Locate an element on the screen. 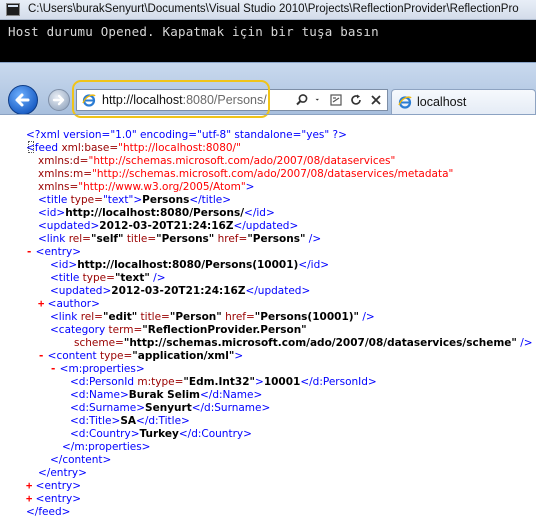 Image resolution: width=536 pixels, height=528 pixels. ie-page-icon is located at coordinates (405, 102).